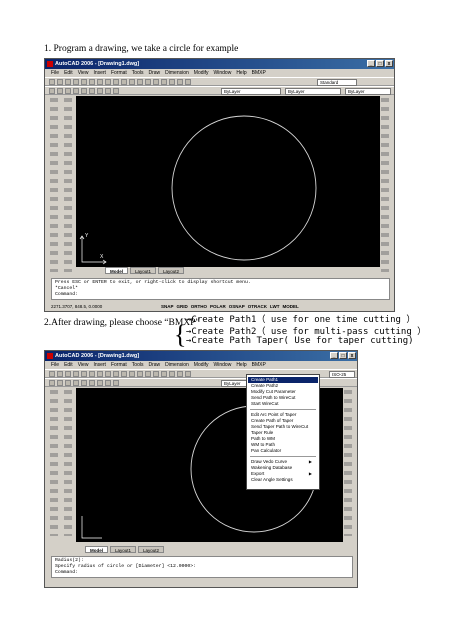 The width and height of the screenshot is (474, 632). Describe the element at coordinates (237, 306) in the screenshot. I see `status-toggle-osnap: OSNAP` at that location.